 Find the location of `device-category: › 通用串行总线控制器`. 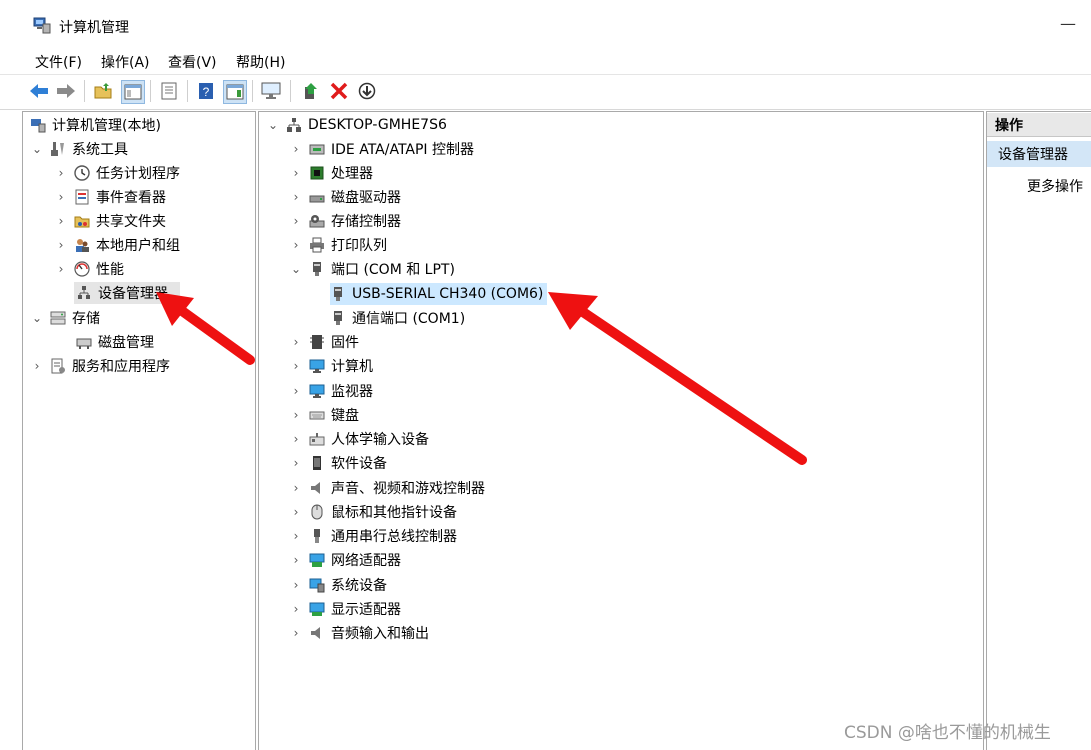

device-category: › 通用串行总线控制器 is located at coordinates (373, 536).